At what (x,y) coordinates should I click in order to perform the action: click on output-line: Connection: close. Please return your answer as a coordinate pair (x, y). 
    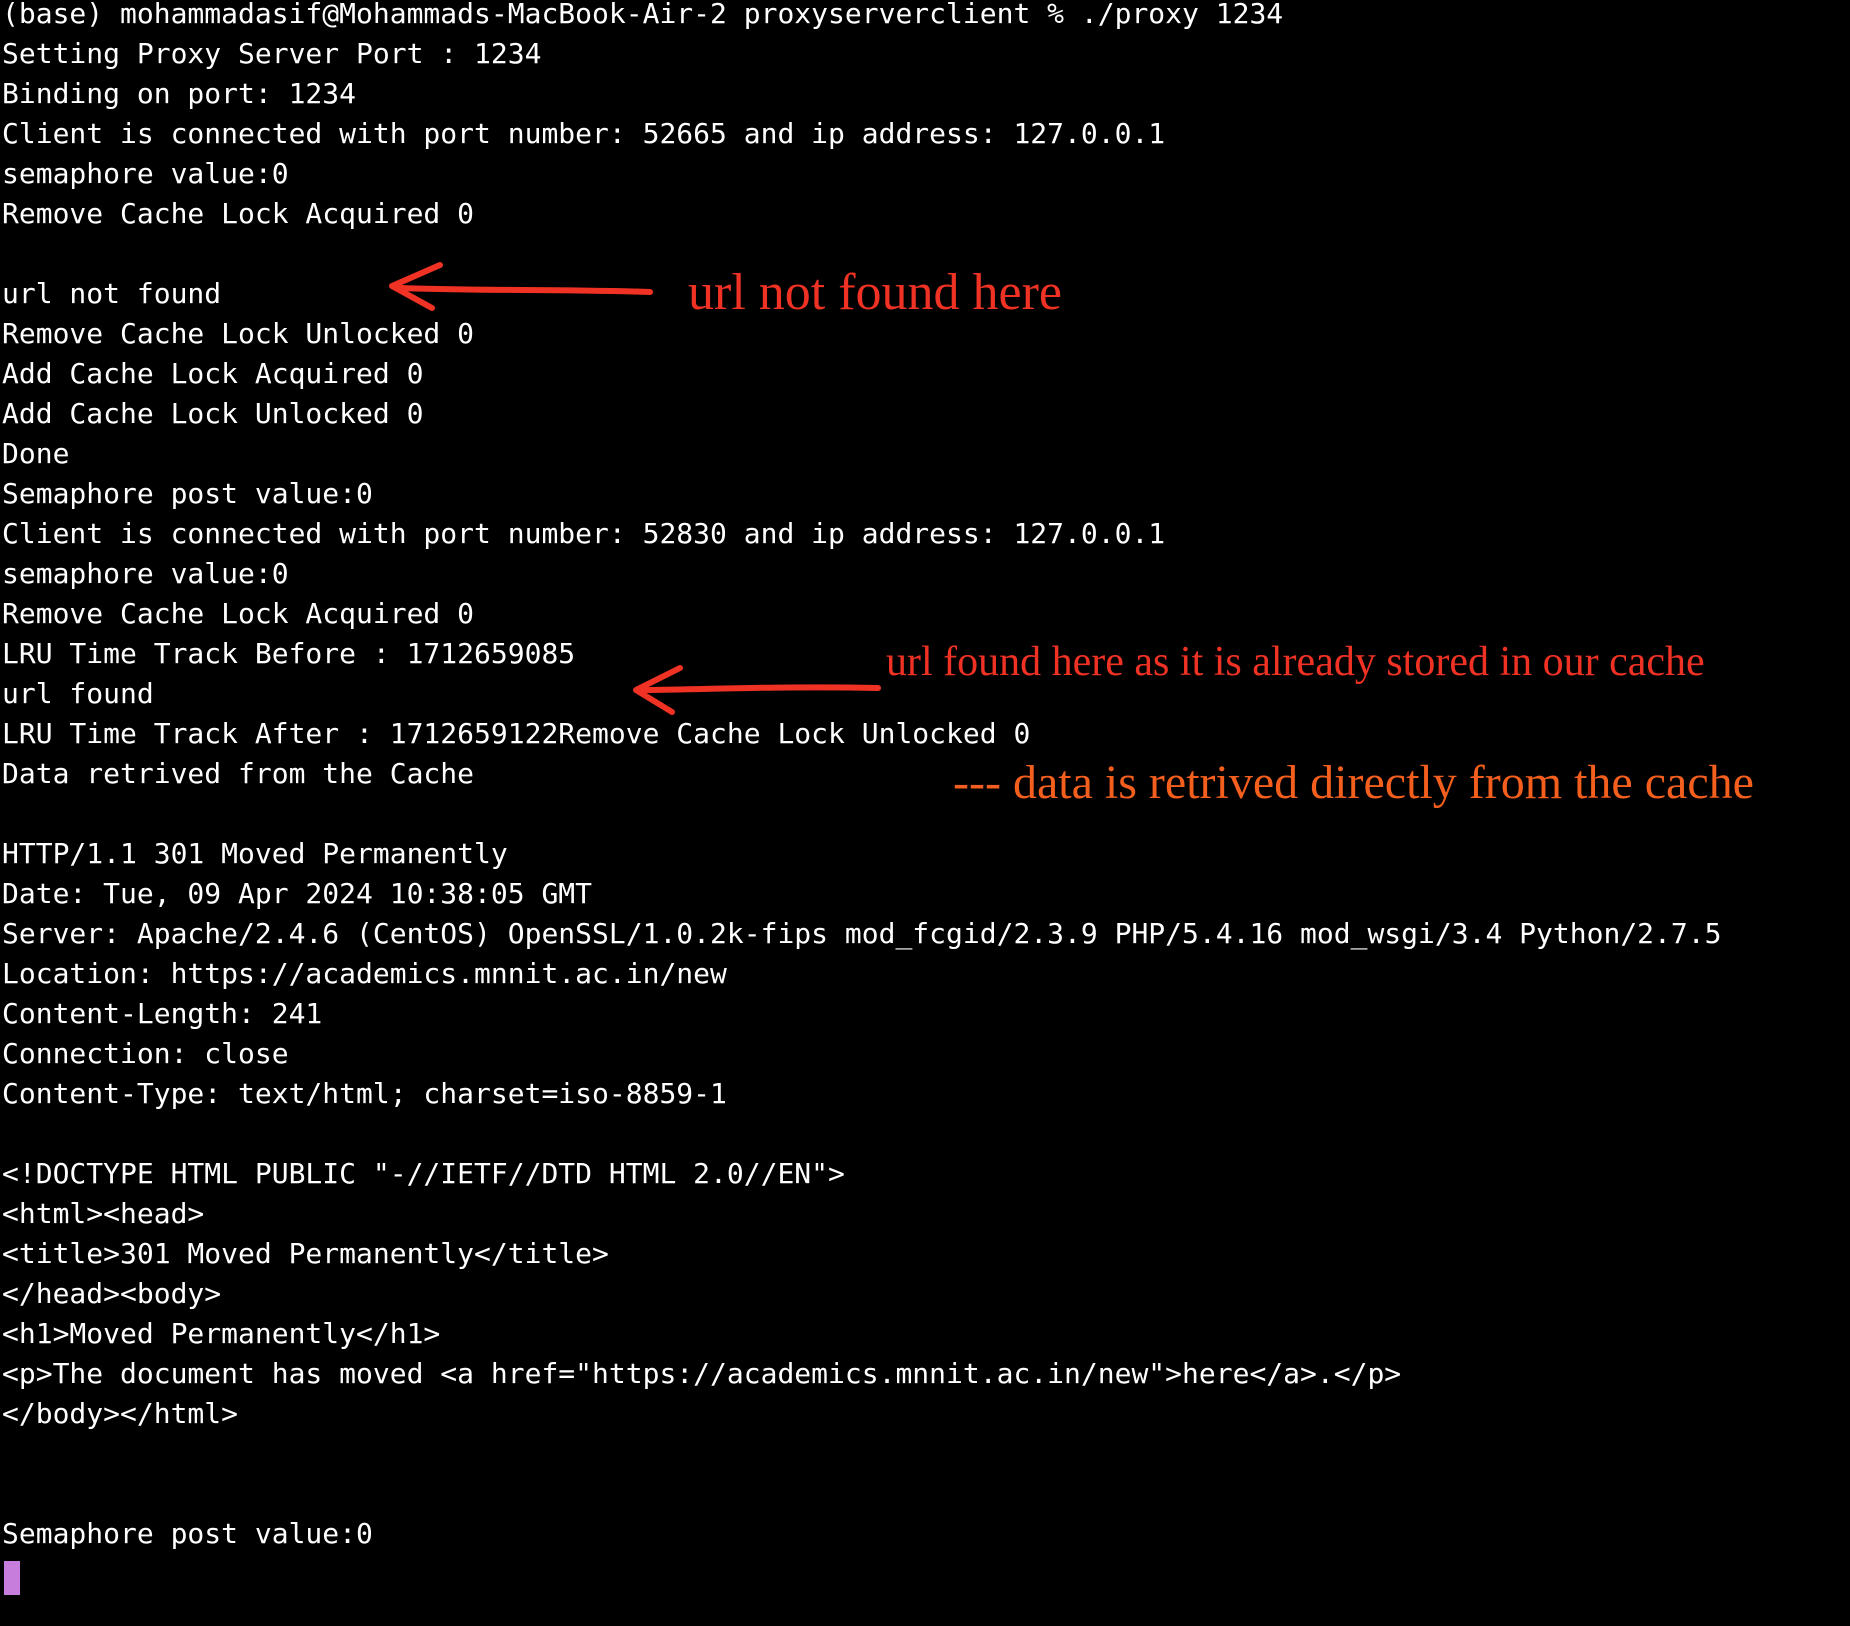
    Looking at the image, I should click on (145, 1053).